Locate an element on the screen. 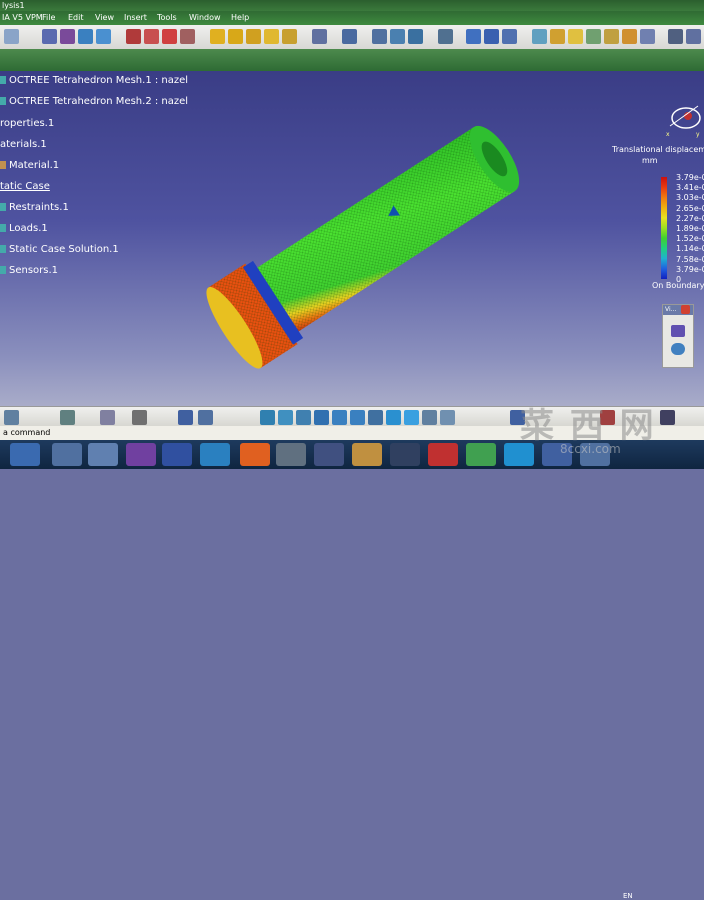 Image resolution: width=704 pixels, height=900 pixels. compass-icon: x y is located at coordinates (684, 118).